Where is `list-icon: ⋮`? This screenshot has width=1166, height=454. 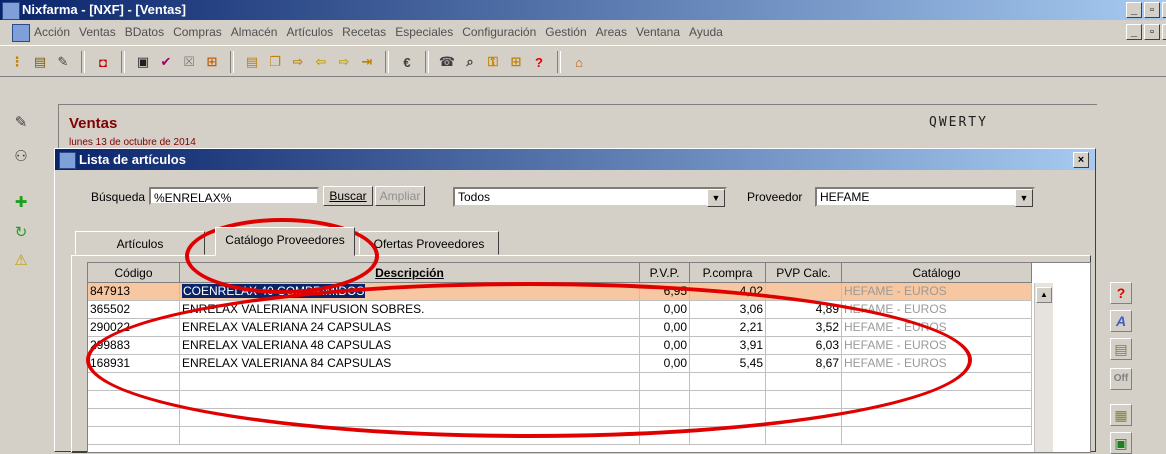
list-icon: ⋮ is located at coordinates (17, 62).